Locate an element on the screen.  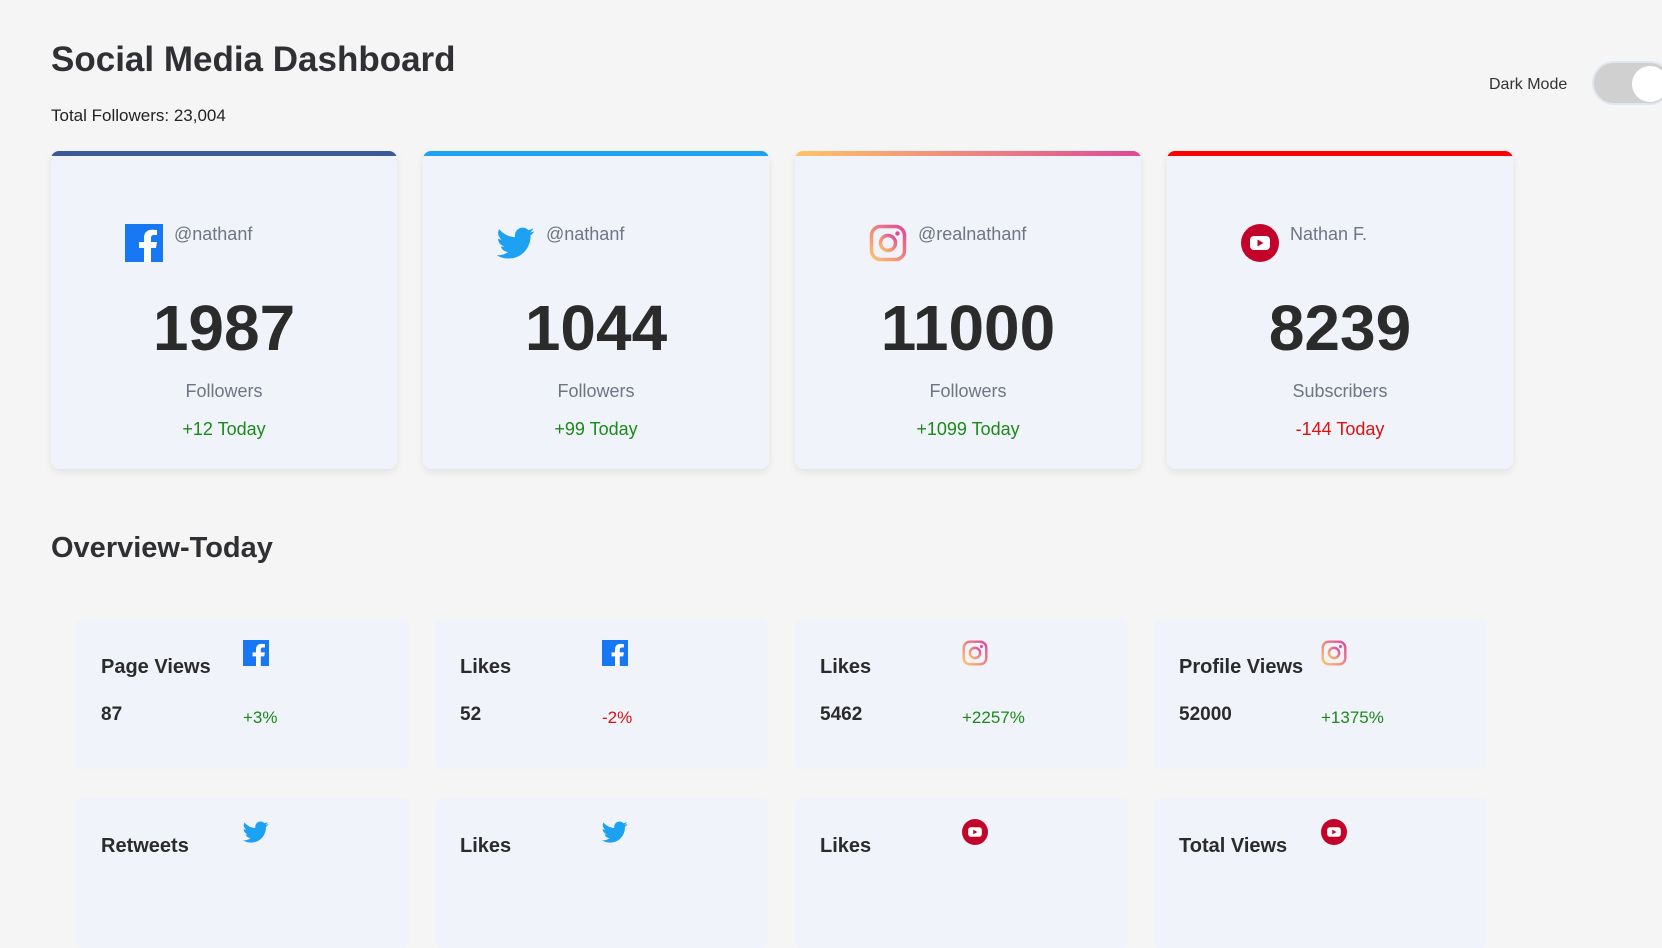
card-label: Subscribers is located at coordinates (1340, 391).